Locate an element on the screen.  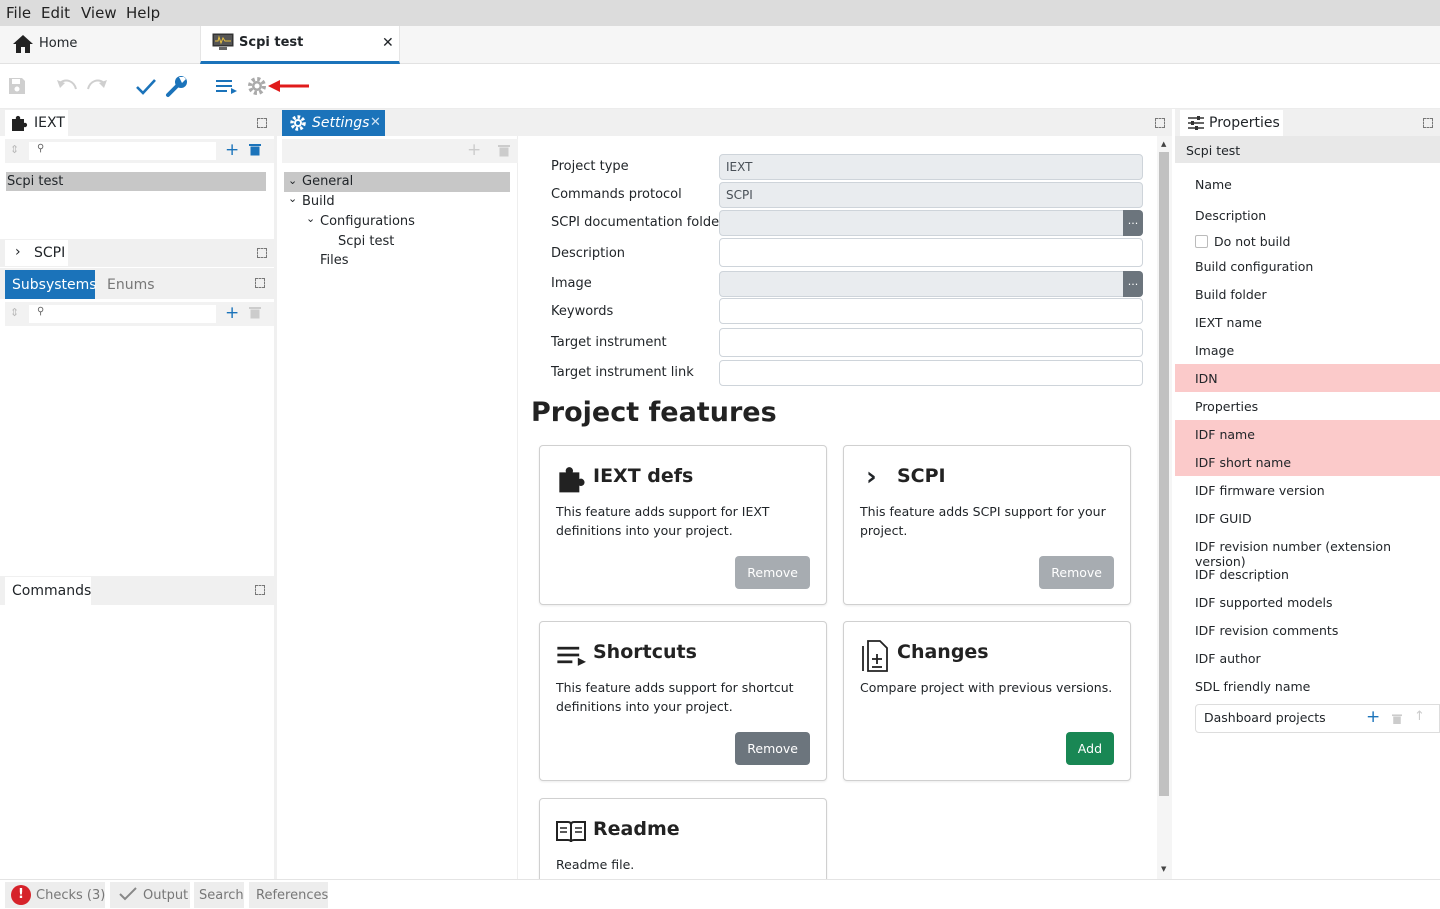
project-list-item: Scpi test is located at coordinates (136, 181).